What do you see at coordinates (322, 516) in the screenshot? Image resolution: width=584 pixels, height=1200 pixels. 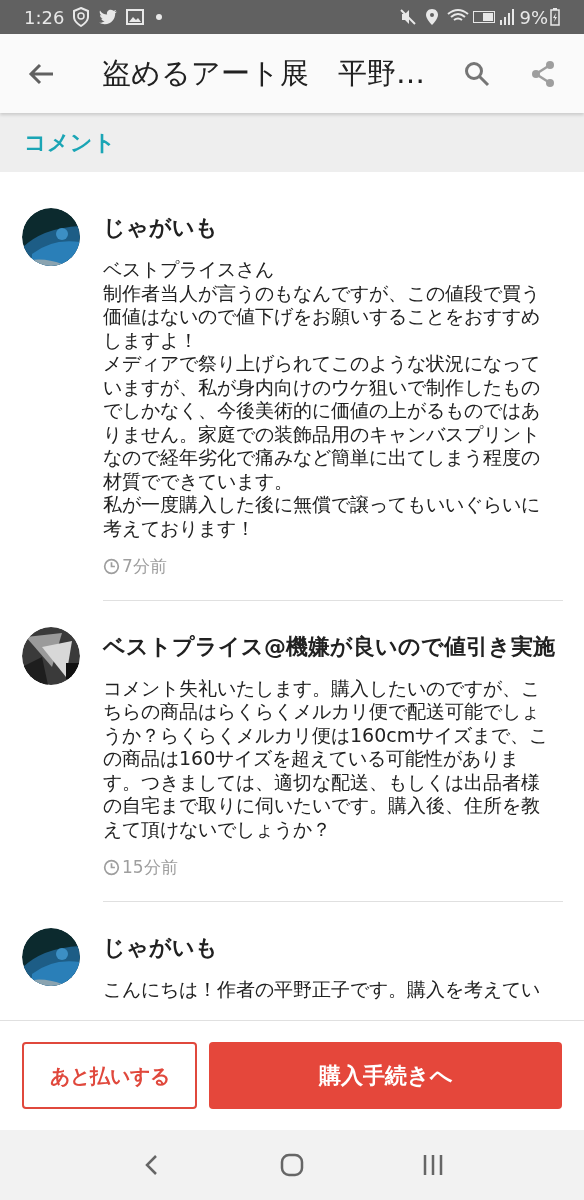 I see `comment-text: 私が一度購入した後に無償で譲ってもいいぐらいに考えております！` at bounding box center [322, 516].